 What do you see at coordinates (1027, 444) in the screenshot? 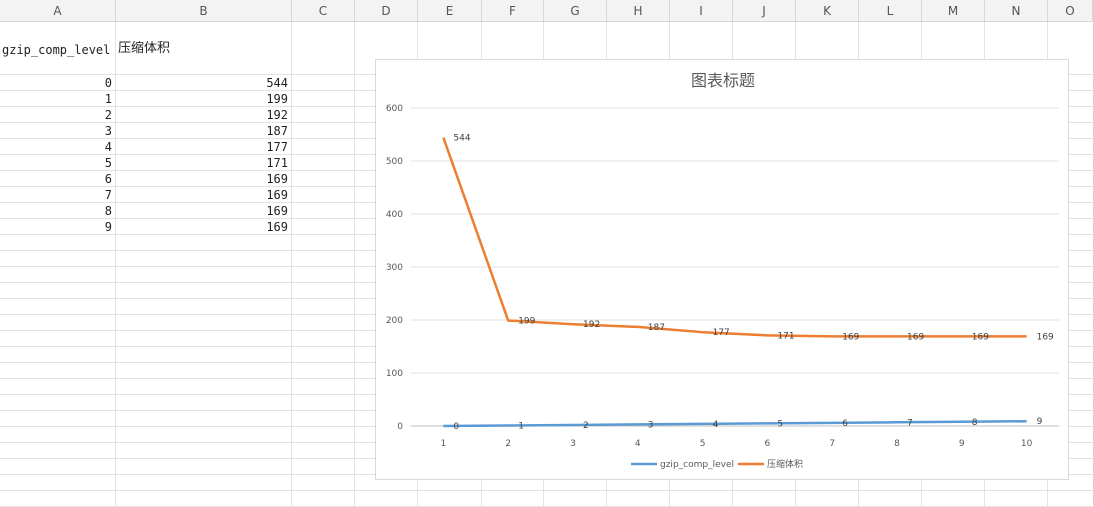
I see `x-tick-label: 10` at bounding box center [1027, 444].